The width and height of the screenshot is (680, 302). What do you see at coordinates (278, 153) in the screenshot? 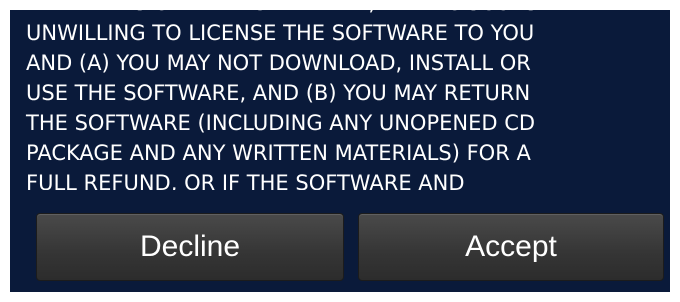
I see `license-line: PACKAGE AND ANY WRITTEN MATERIALS) FOR A` at bounding box center [278, 153].